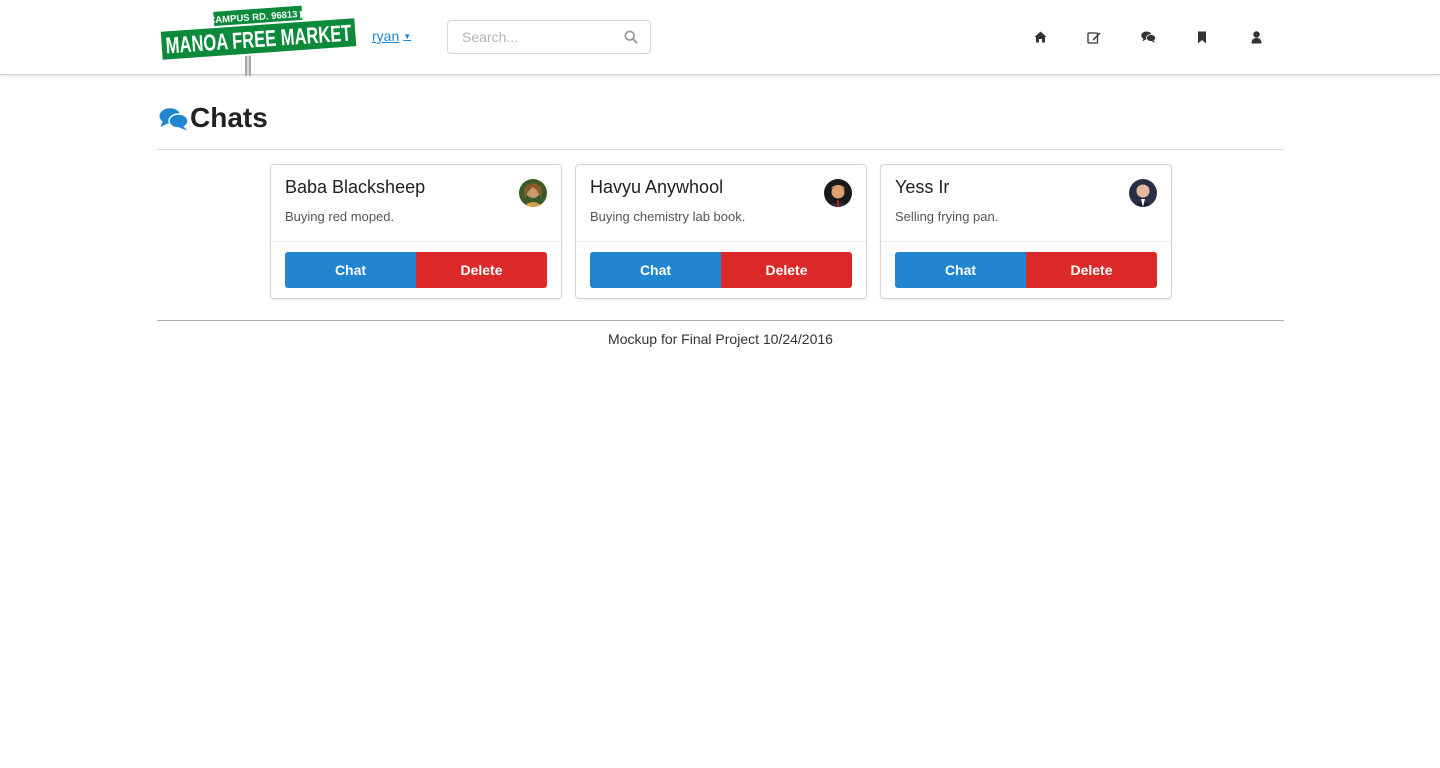 The width and height of the screenshot is (1440, 768). I want to click on chat-partner-name: Baba Blacksheep, so click(355, 187).